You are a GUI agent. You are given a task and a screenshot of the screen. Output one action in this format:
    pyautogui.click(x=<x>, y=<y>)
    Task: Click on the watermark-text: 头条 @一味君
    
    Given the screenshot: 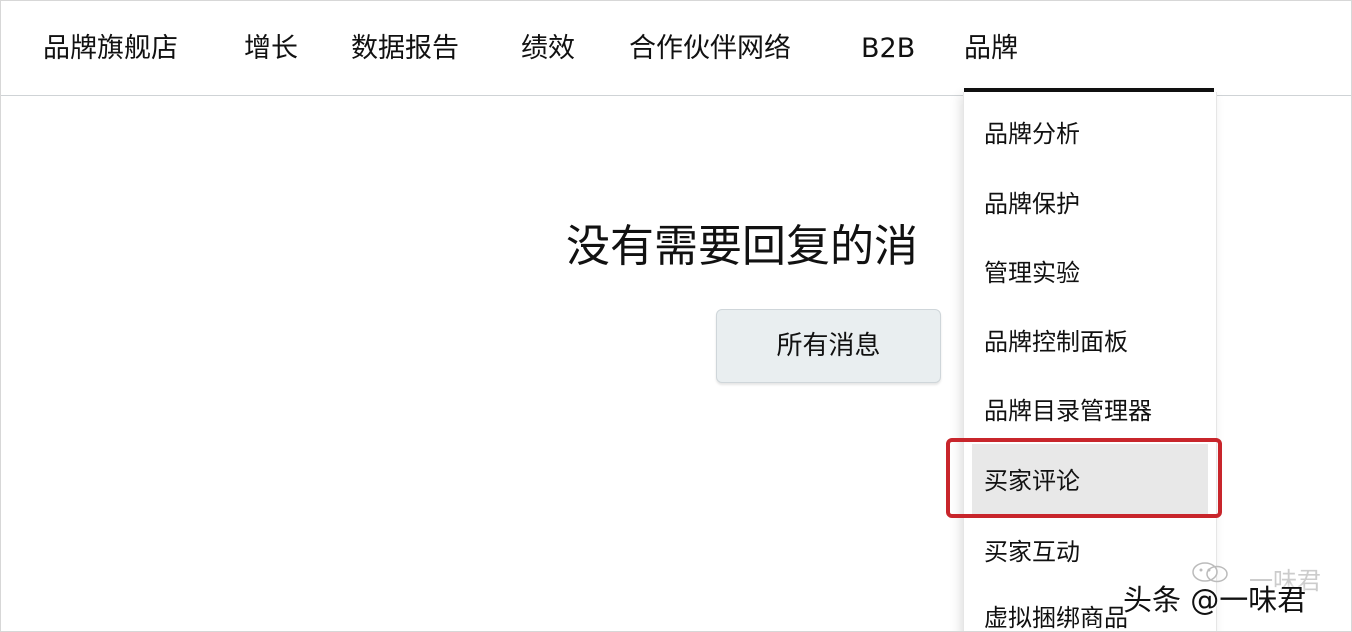 What is the action you would take?
    pyautogui.click(x=1215, y=600)
    